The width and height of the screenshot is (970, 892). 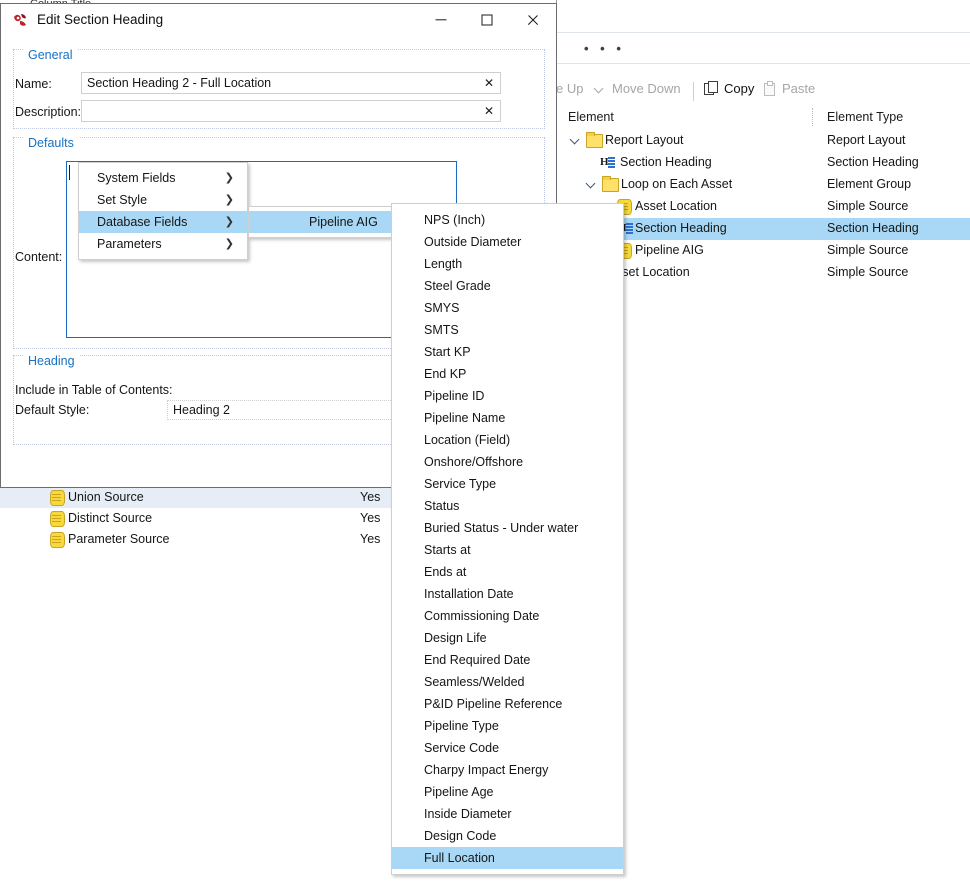 What do you see at coordinates (370, 497) in the screenshot?
I see `list-item-value: Yes` at bounding box center [370, 497].